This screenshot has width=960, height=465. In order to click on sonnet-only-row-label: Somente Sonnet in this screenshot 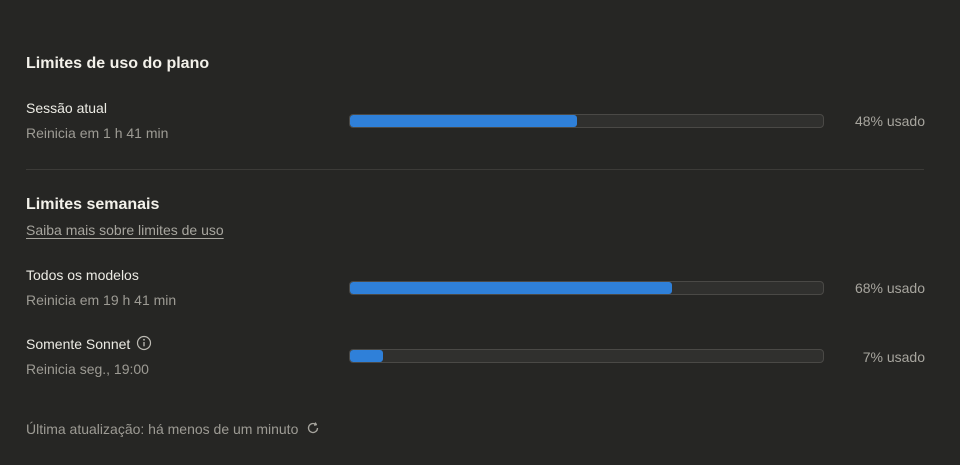, I will do `click(89, 344)`.